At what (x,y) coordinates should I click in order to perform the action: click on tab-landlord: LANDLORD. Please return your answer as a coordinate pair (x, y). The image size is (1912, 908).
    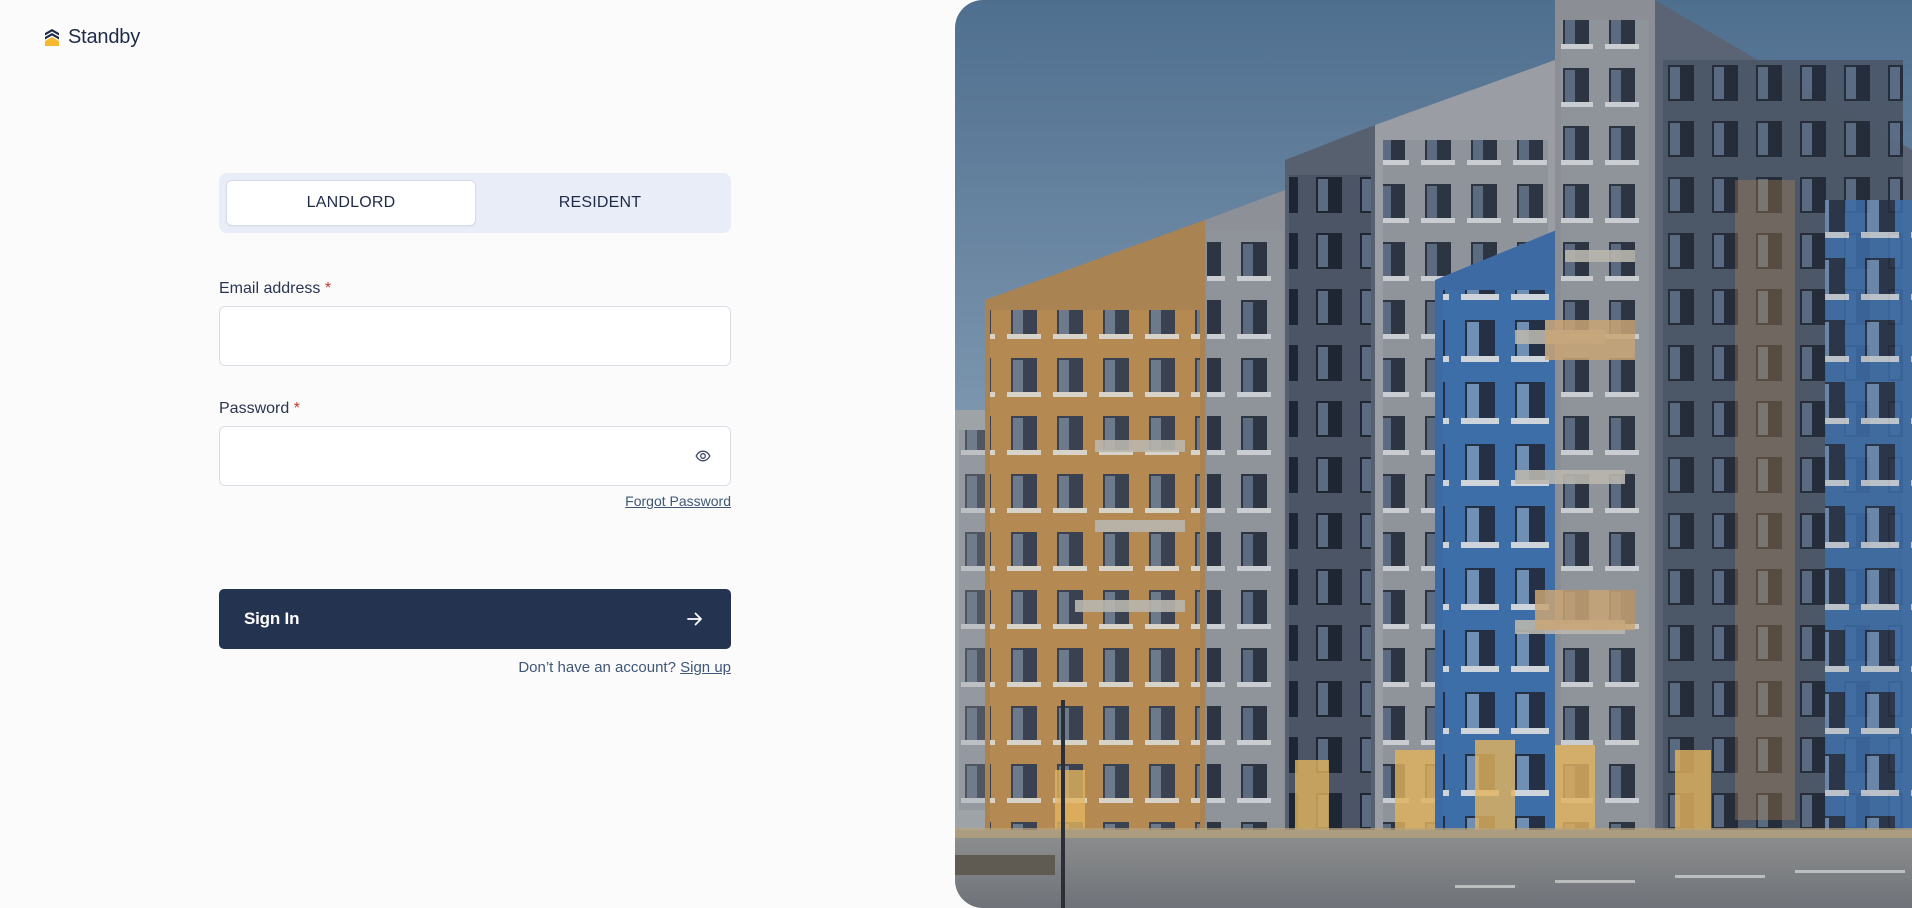
    Looking at the image, I should click on (351, 203).